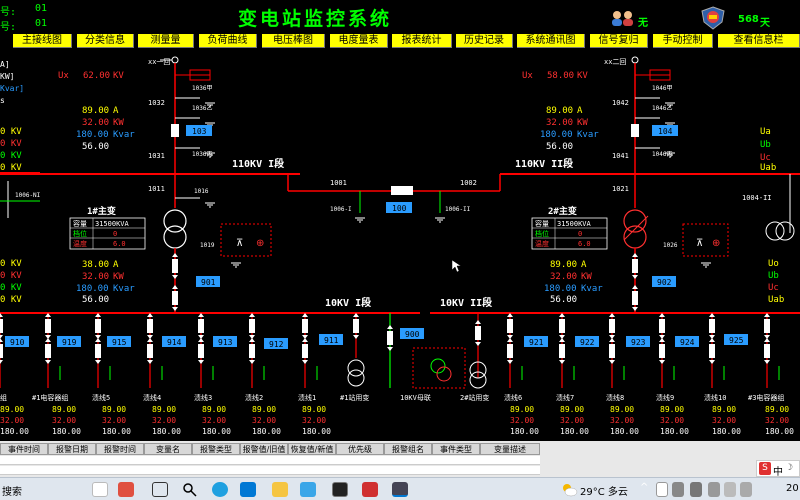 The image size is (800, 500). What do you see at coordinates (190, 489) in the screenshot?
I see `search-icon` at bounding box center [190, 489].